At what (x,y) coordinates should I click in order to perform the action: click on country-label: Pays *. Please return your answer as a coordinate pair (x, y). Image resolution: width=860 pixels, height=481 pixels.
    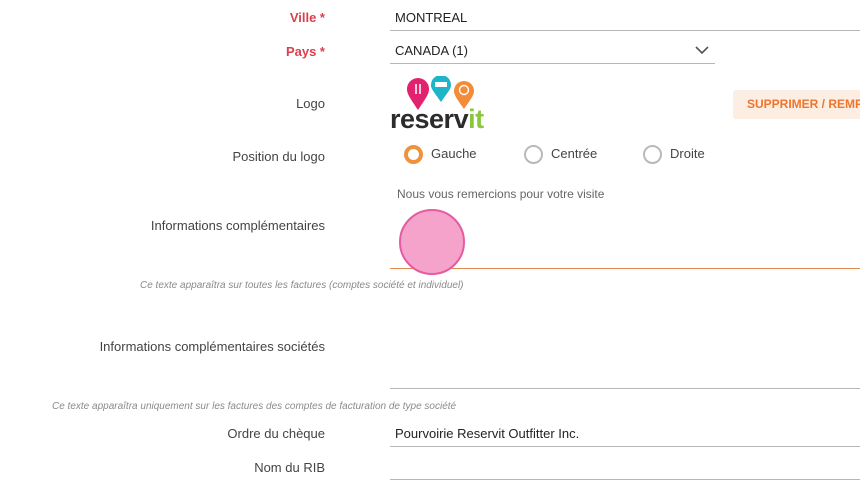
    Looking at the image, I should click on (305, 51).